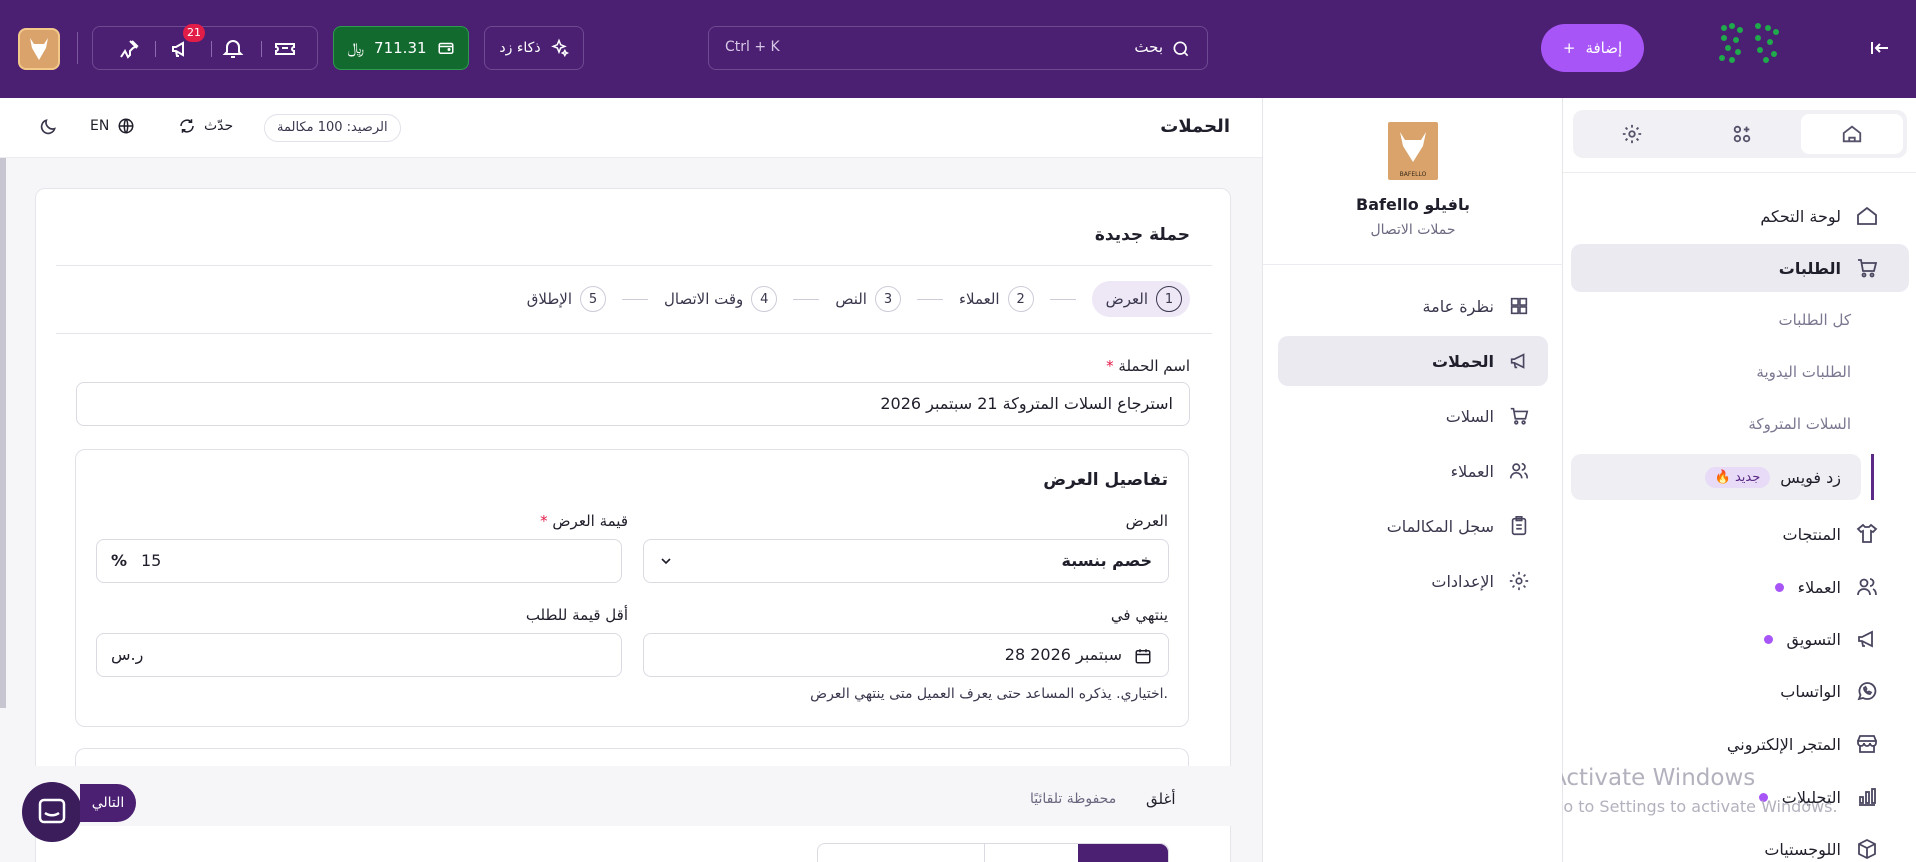  I want to click on ticket-icon, so click(285, 49).